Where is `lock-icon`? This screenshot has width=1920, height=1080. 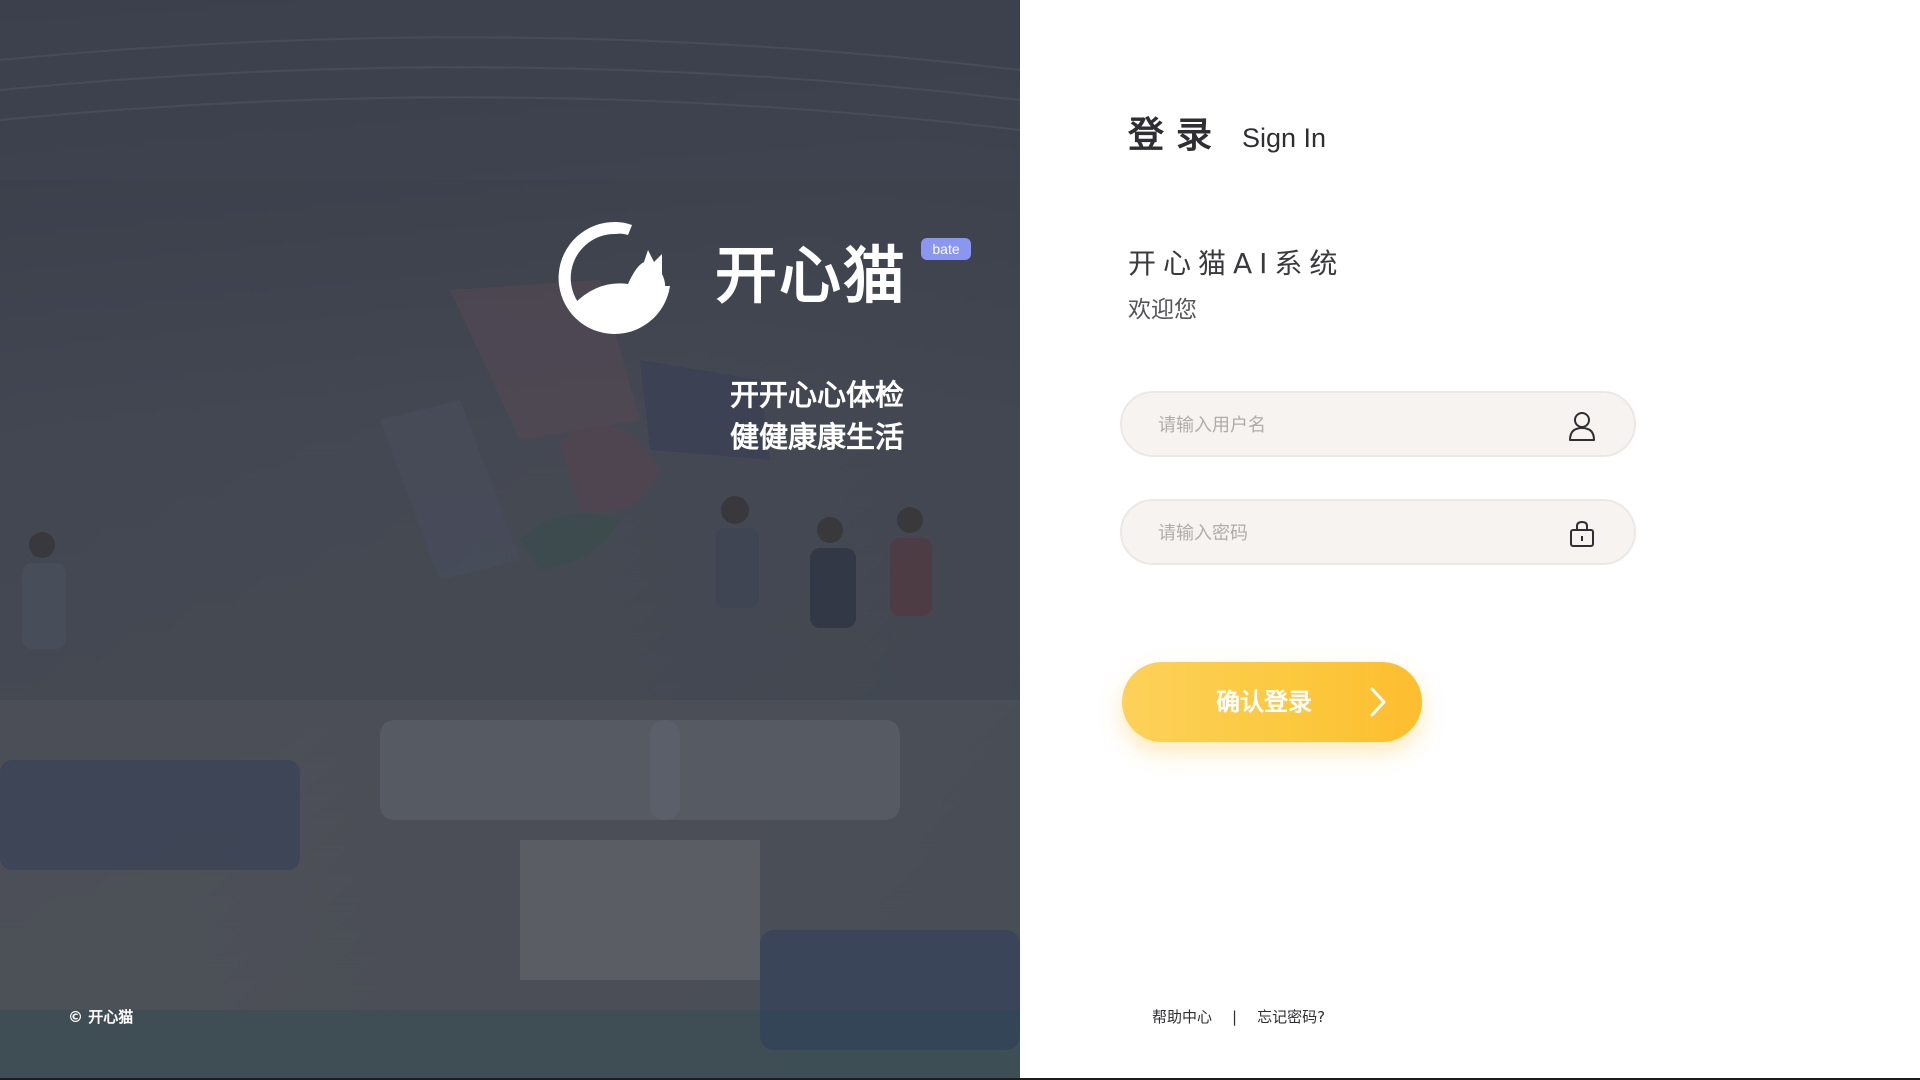 lock-icon is located at coordinates (1582, 533).